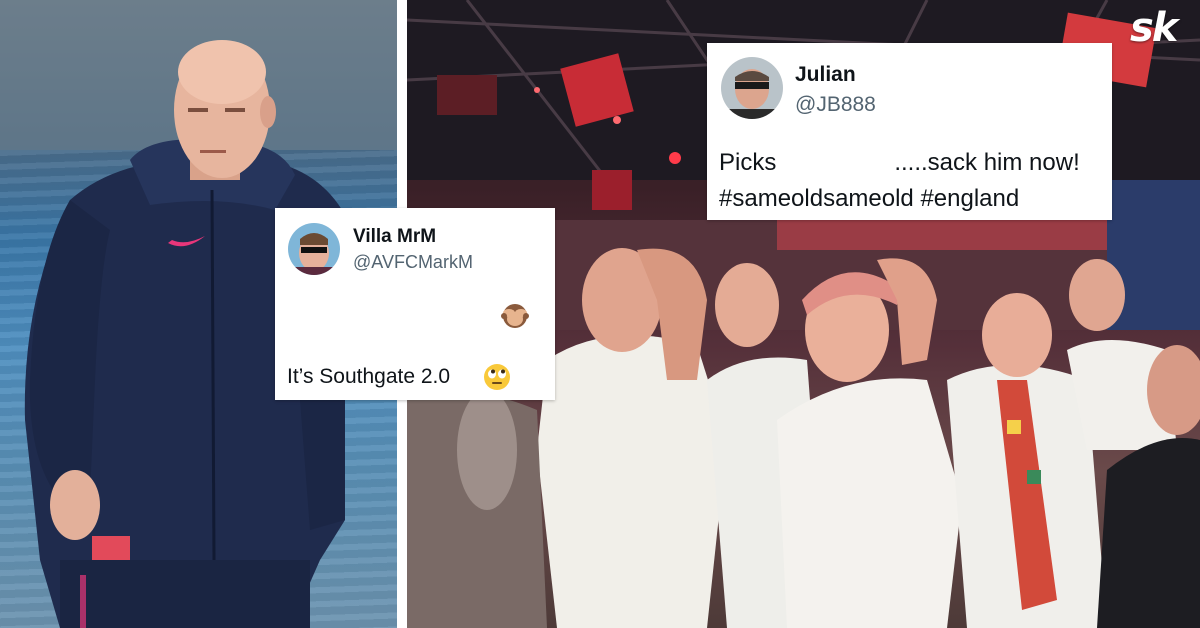 This screenshot has height=628, width=1200. Describe the element at coordinates (987, 162) in the screenshot. I see `tweet-text-part: .....sack him now!` at that location.